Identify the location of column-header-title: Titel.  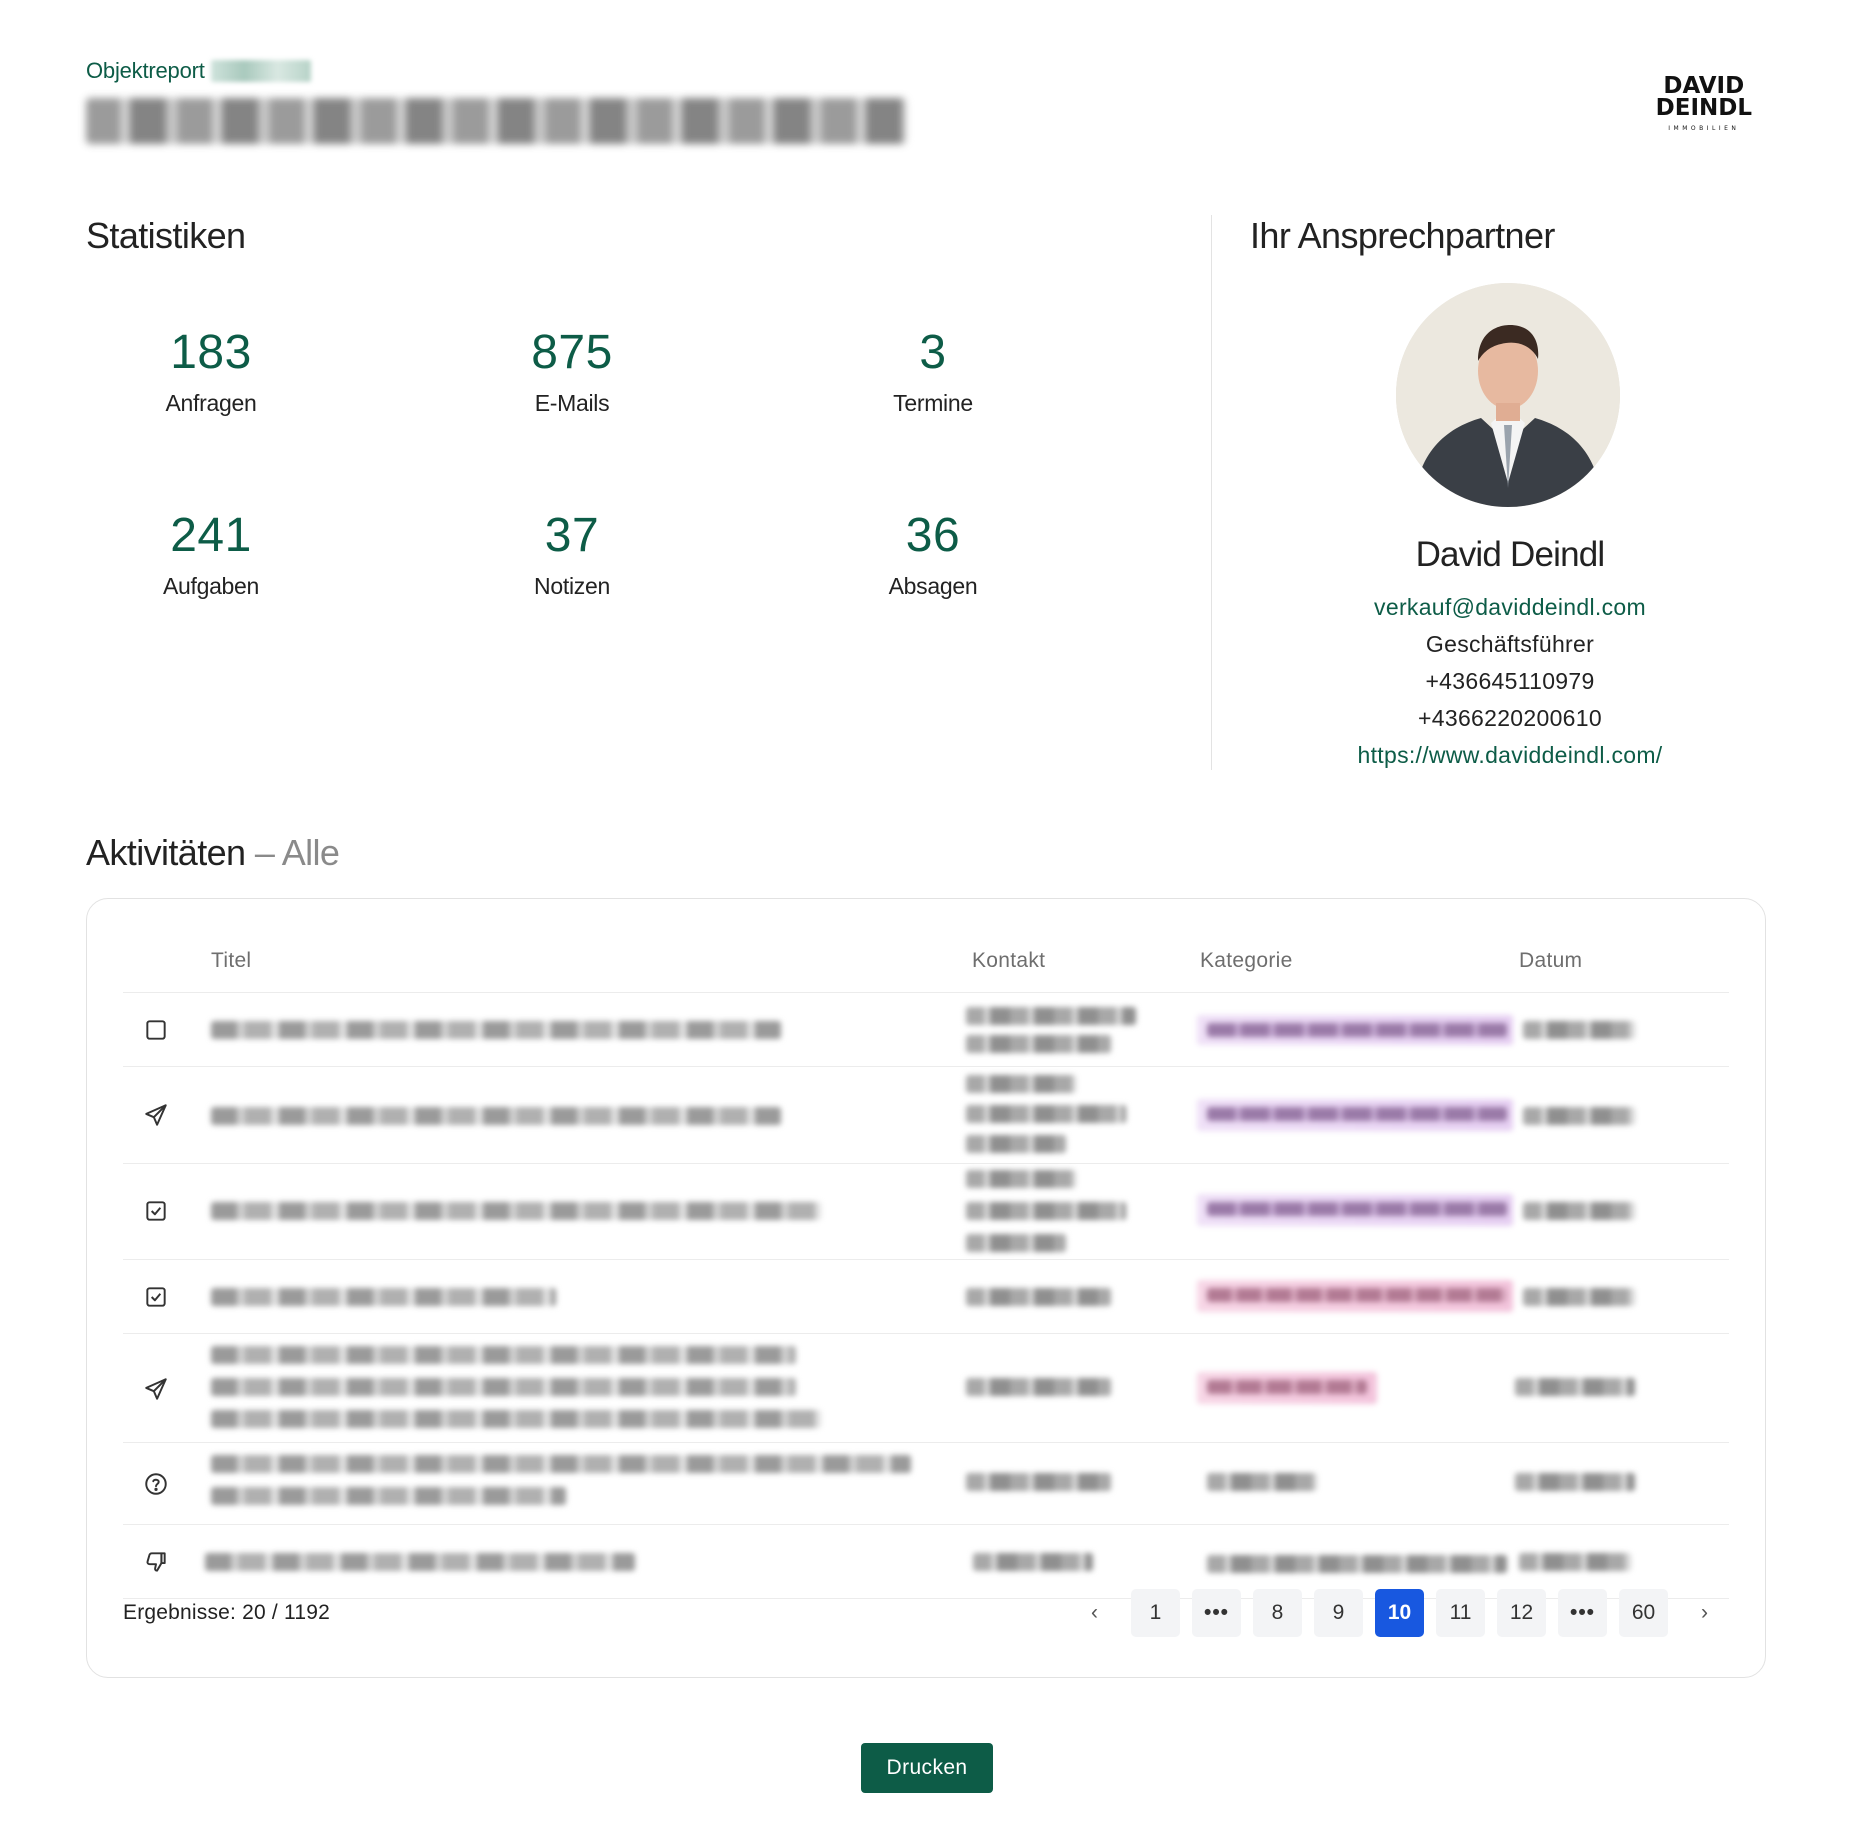
(231, 961).